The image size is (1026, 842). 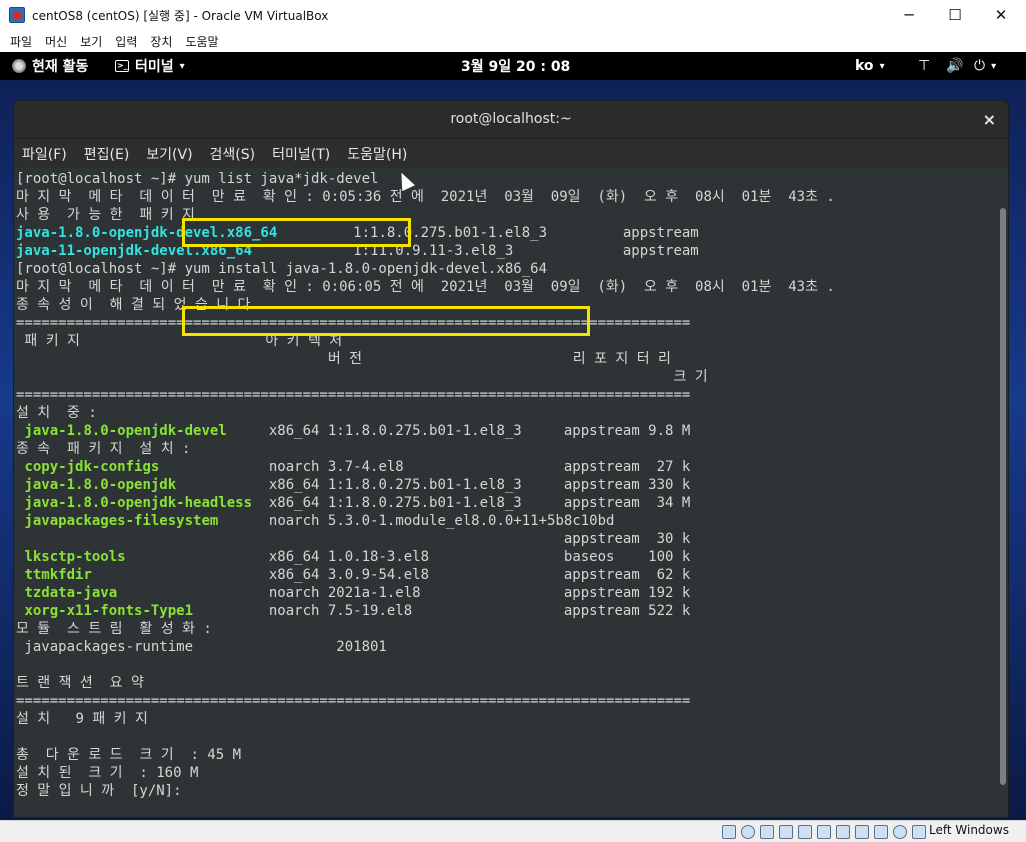 I want to click on terminal-line: 설 치 중 :, so click(x=425, y=413).